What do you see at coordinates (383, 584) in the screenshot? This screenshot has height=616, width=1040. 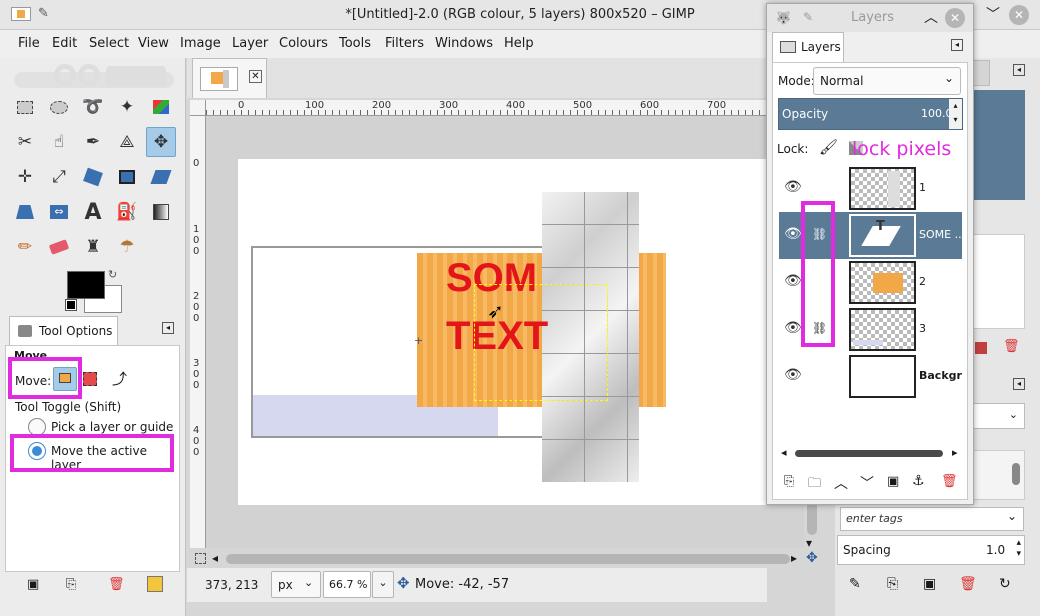 I see `zoom-dropdown-button: ⌄` at bounding box center [383, 584].